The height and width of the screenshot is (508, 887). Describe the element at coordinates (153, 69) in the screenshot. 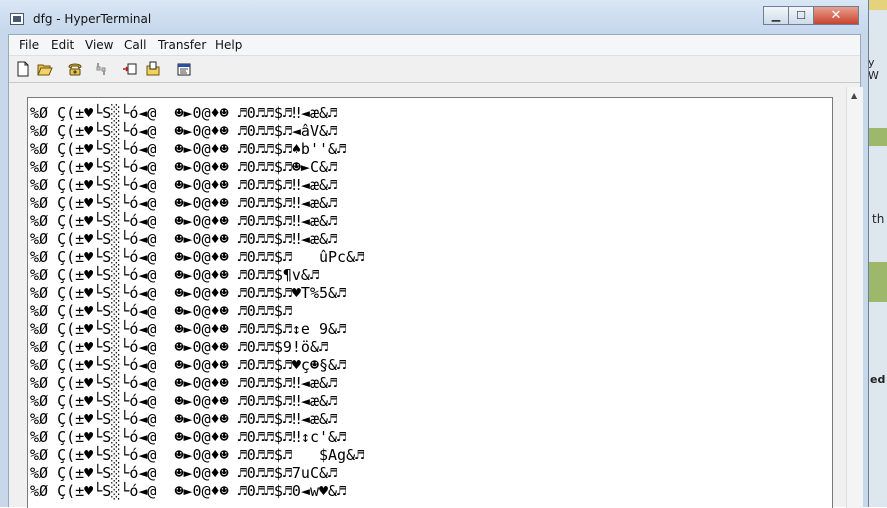

I see `receive-file-icon` at that location.